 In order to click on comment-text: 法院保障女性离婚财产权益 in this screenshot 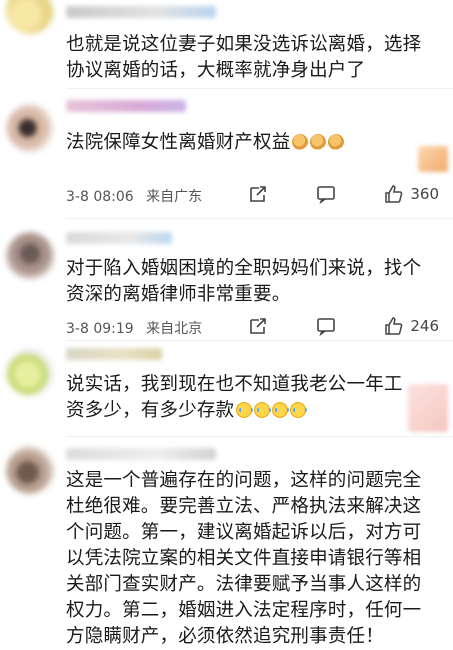, I will do `click(255, 143)`.